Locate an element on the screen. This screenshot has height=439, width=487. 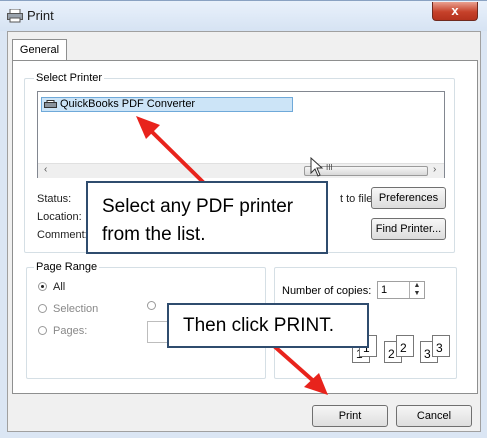
printer-list-scrollbar: ‹ › is located at coordinates (241, 170).